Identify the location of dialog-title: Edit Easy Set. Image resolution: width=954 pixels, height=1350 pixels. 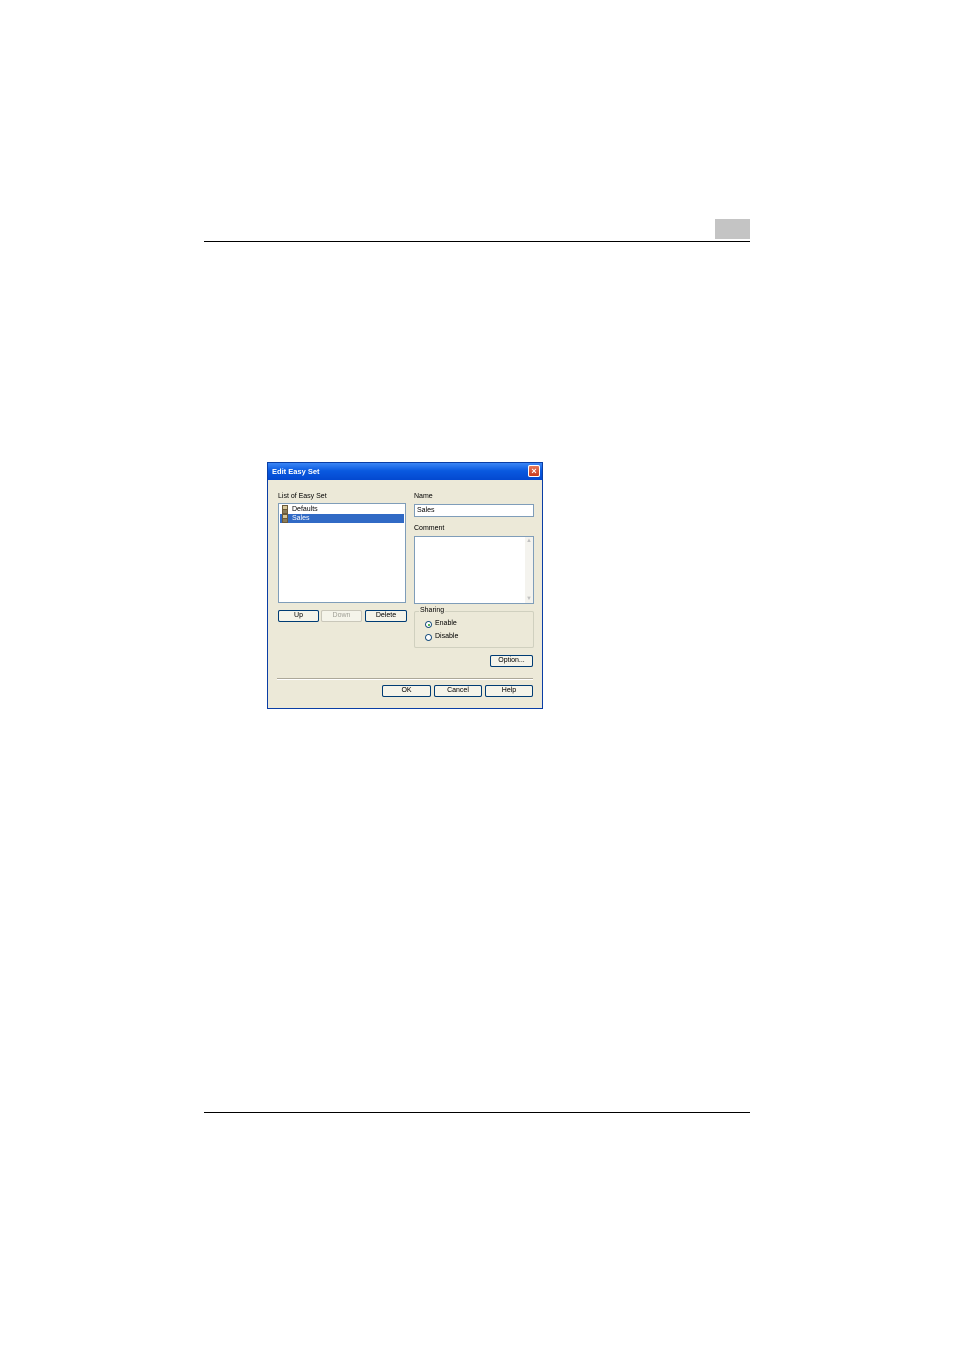
(296, 471).